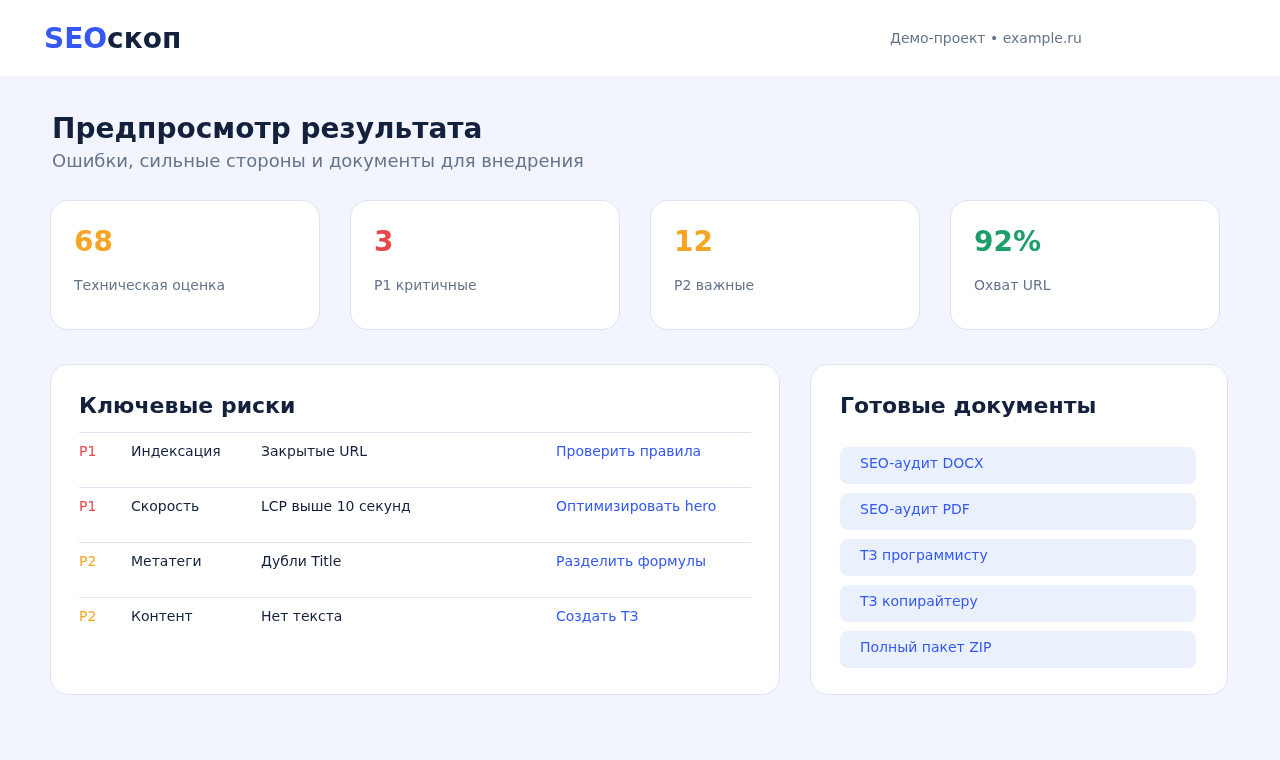 The image size is (1280, 760). I want to click on category-text: Индексация, so click(176, 452).